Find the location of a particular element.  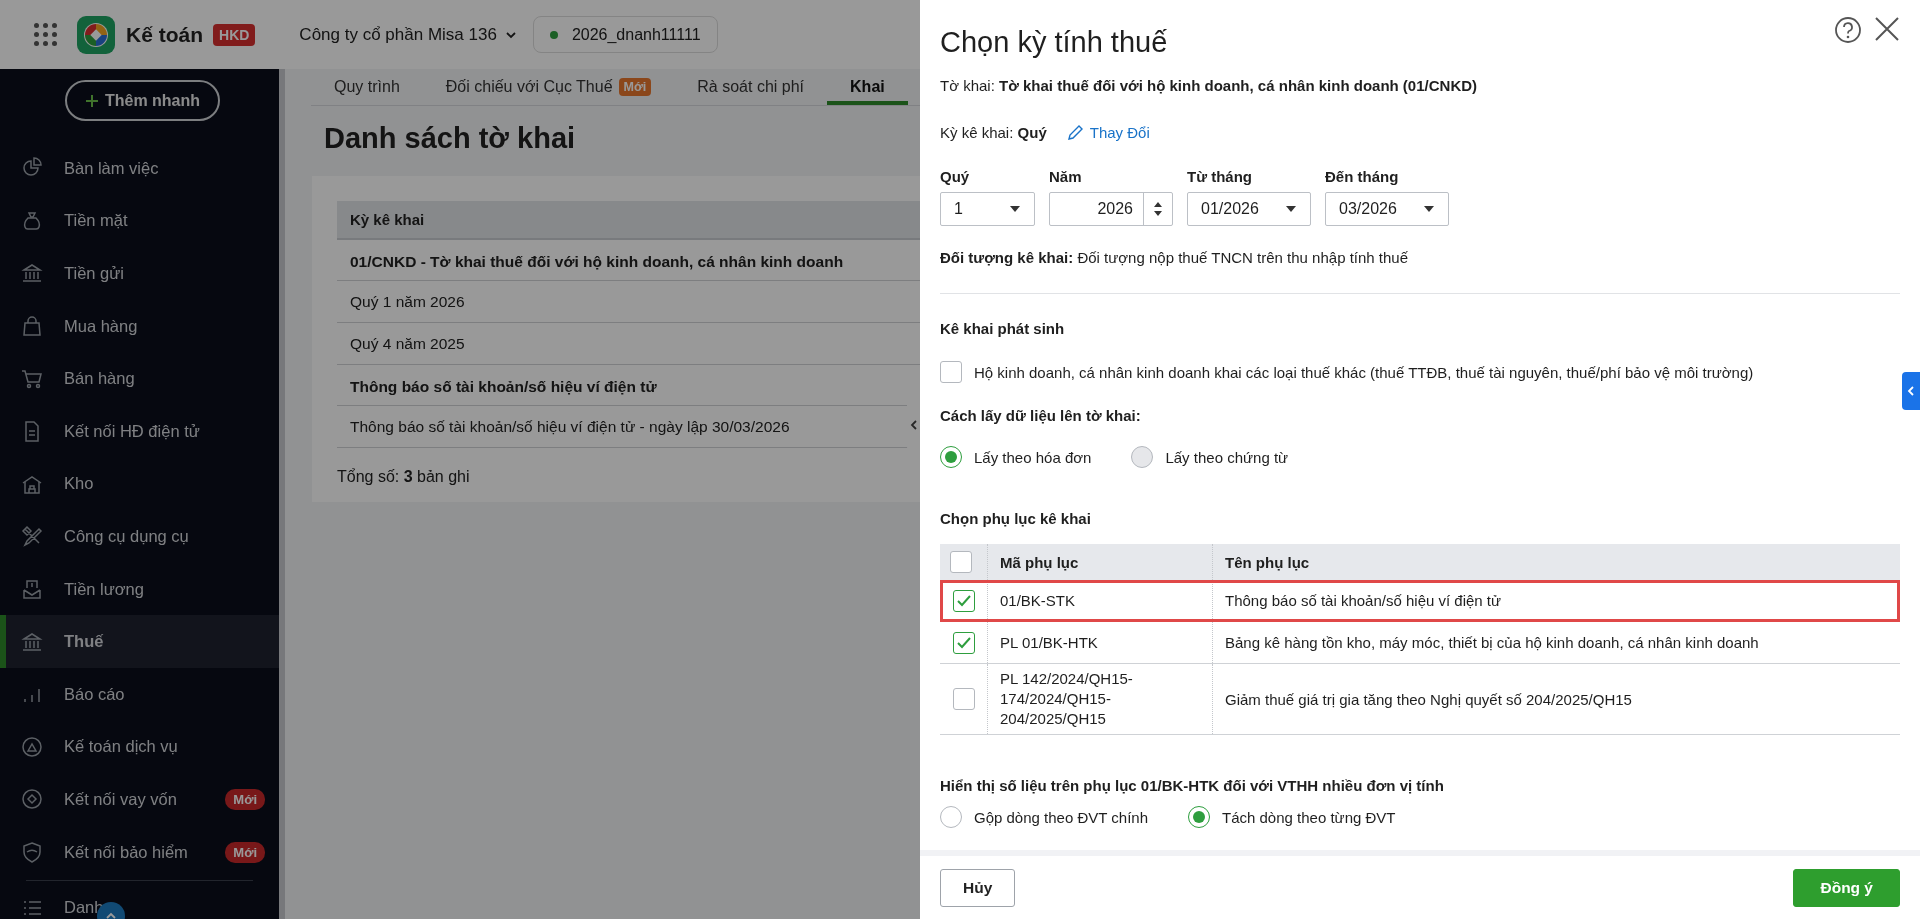

sidebar-item: Kế toán dịch vụ is located at coordinates (139, 747).